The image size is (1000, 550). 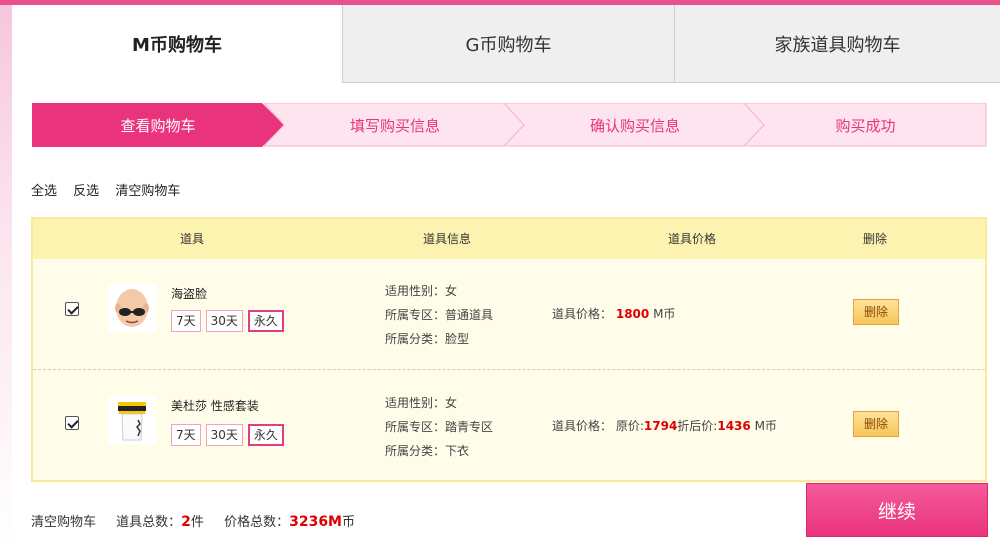 I want to click on item-info: 适用性别：女 所属专区：普通道具 所属分类：脸型, so click(x=439, y=315).